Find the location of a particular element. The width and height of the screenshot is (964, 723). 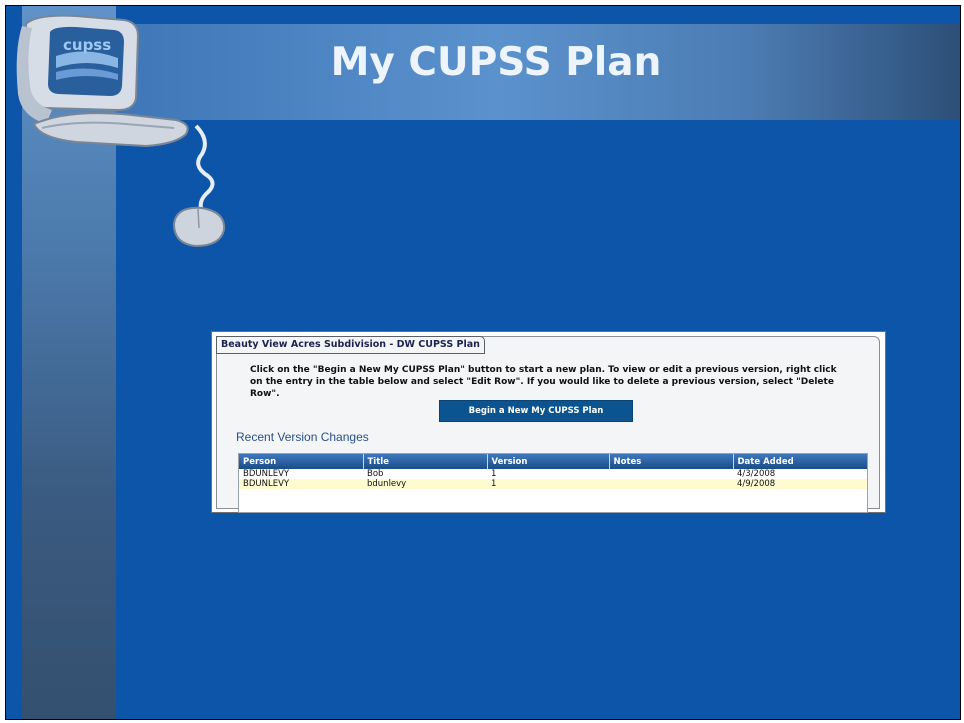

table-row: BDUNLEVY bdunlevy 1 4/9/2008 is located at coordinates (553, 484).